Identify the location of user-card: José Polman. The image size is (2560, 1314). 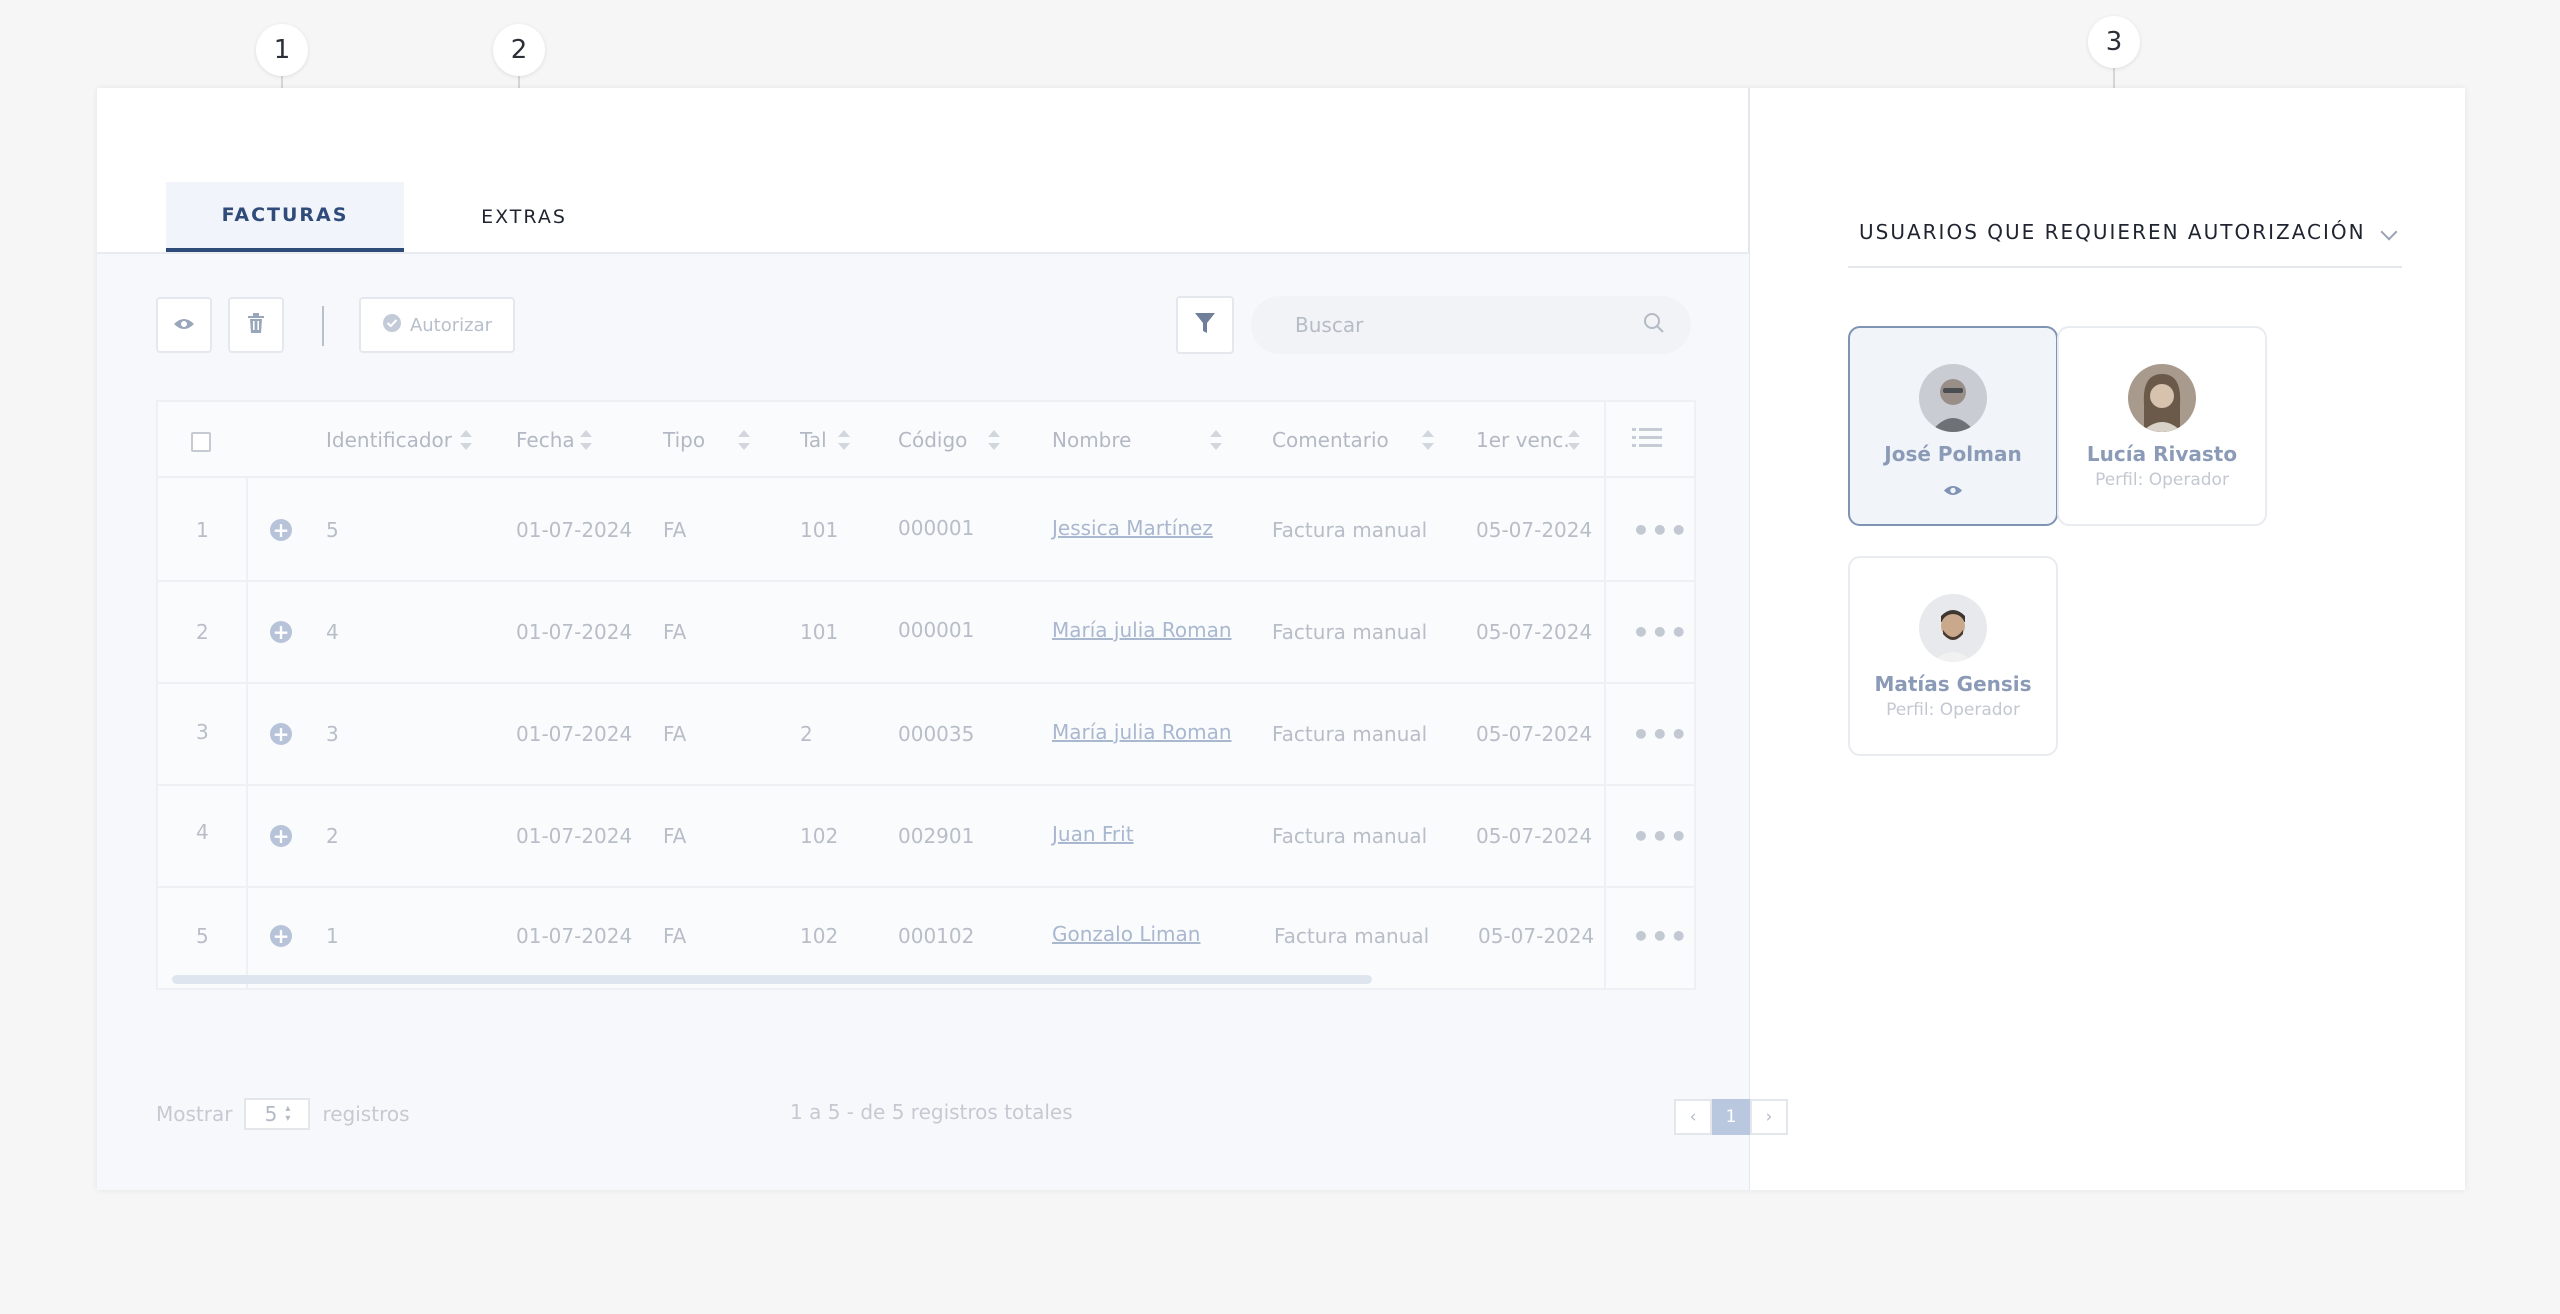
(1953, 426).